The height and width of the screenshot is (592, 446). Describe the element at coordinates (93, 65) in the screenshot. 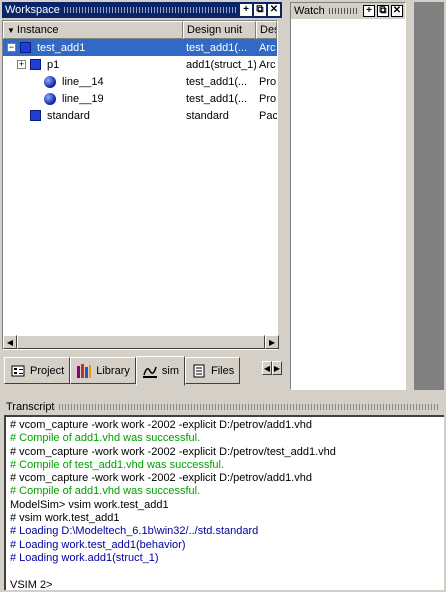

I see `instance-cell: + p1` at that location.